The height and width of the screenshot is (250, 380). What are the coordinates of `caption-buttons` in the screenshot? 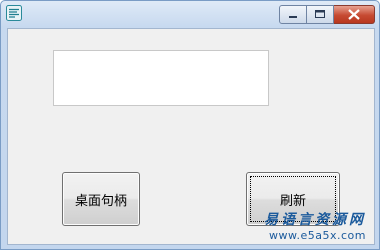 It's located at (327, 14).